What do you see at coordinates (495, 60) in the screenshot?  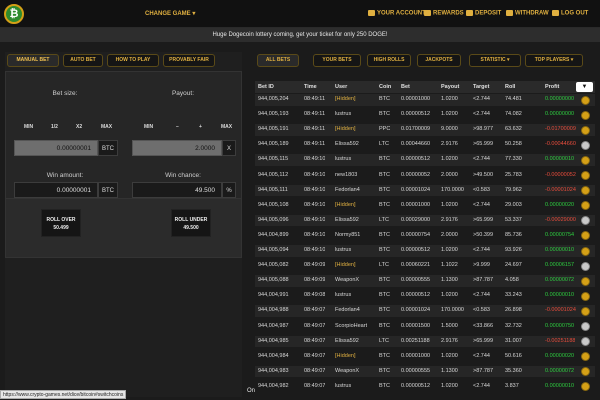 I see `tab-statistic: STATISTIC ▾` at bounding box center [495, 60].